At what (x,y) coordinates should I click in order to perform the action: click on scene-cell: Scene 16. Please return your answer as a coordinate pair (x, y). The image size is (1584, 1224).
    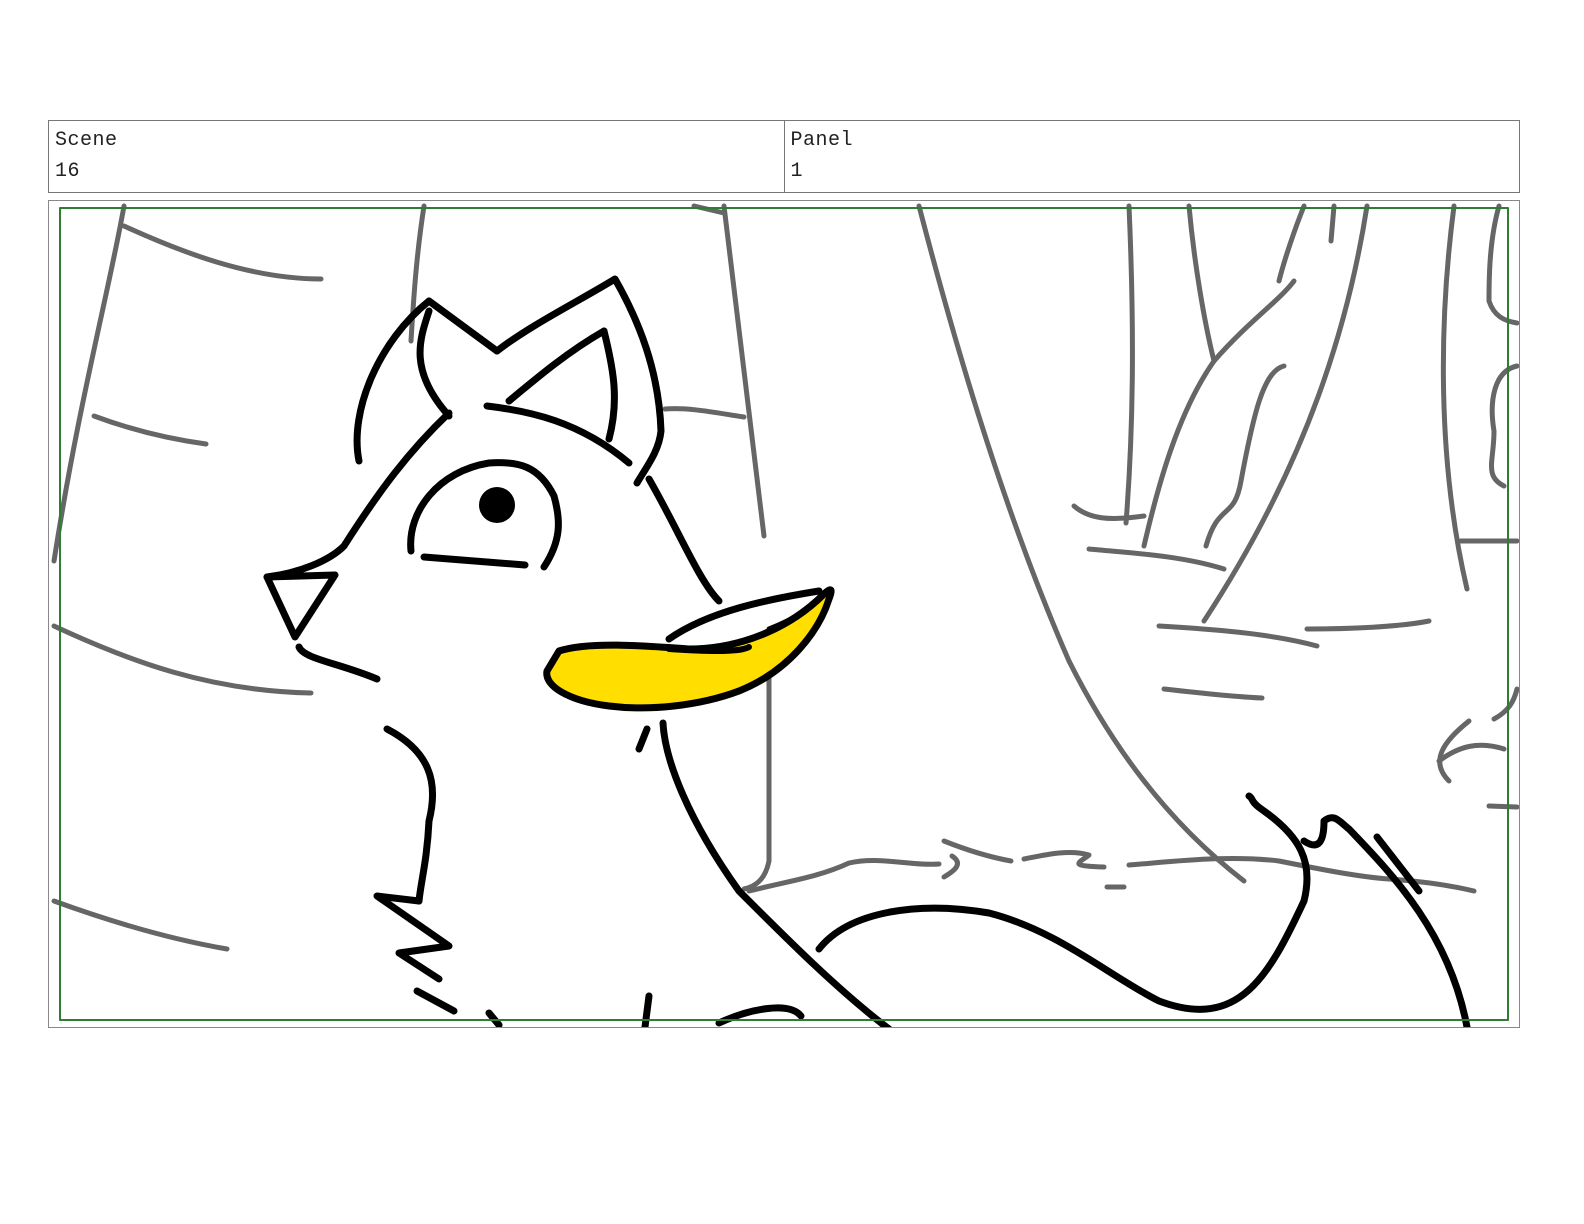
    Looking at the image, I should click on (416, 156).